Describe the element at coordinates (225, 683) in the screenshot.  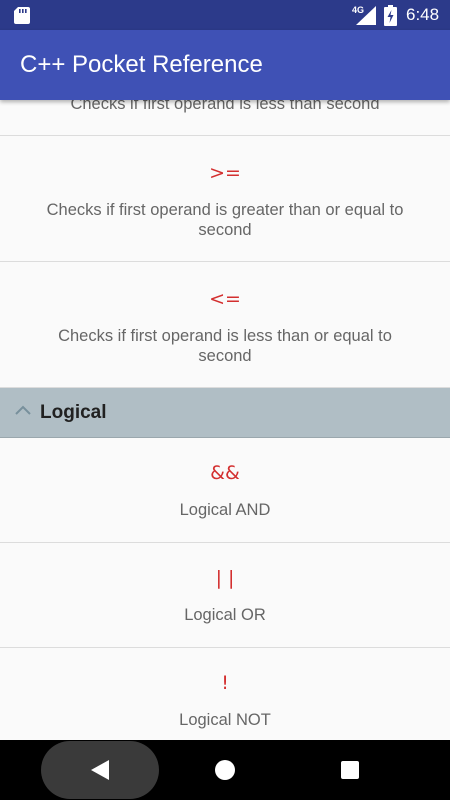
I see `operator-symbol: !` at that location.